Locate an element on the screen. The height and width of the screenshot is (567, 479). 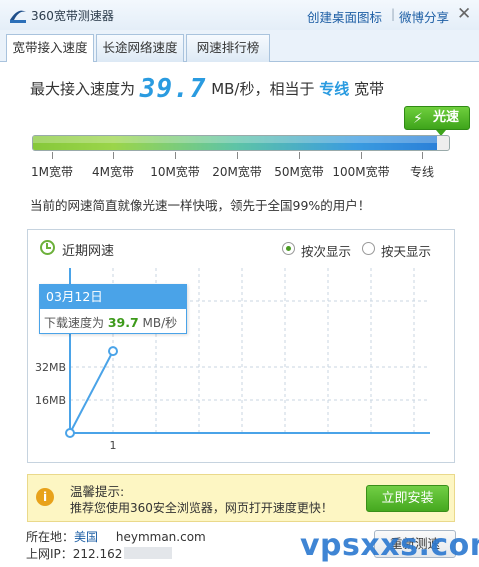
info-icon: i is located at coordinates (45, 497).